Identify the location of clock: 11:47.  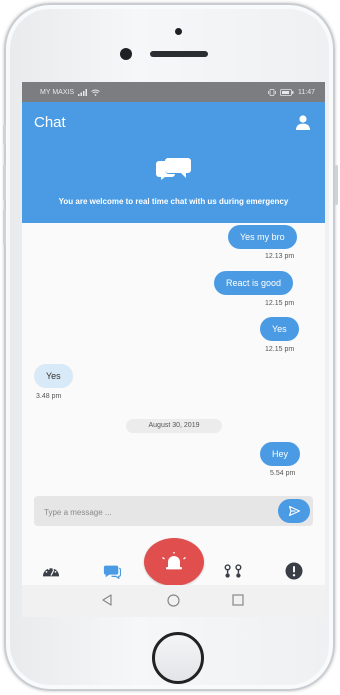
(306, 92).